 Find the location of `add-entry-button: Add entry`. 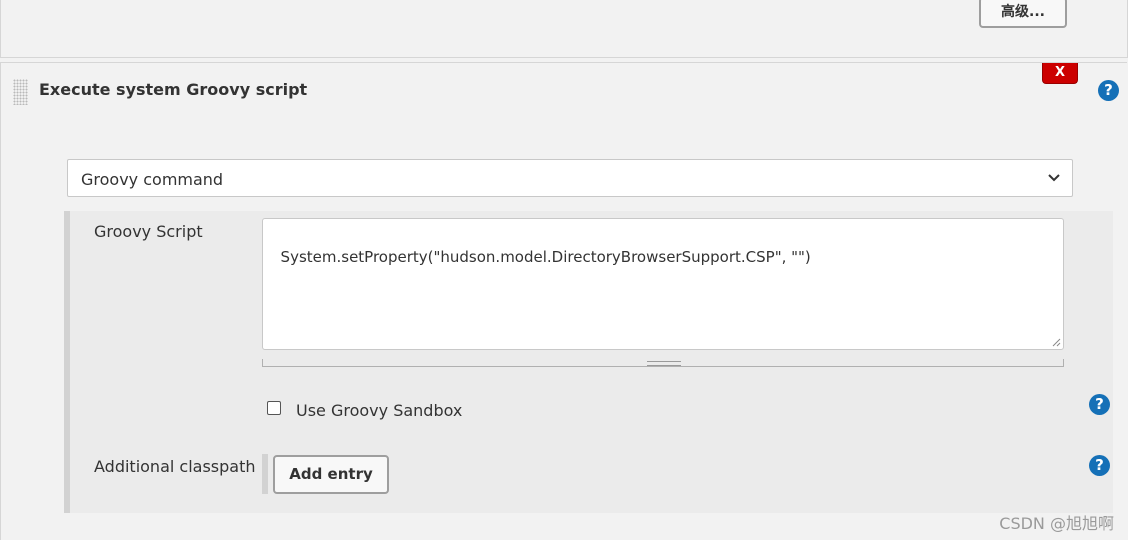

add-entry-button: Add entry is located at coordinates (331, 474).